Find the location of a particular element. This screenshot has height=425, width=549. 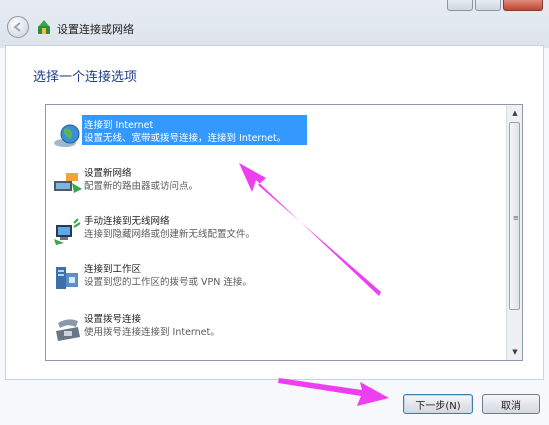

back-arrow-icon is located at coordinates (17, 27).